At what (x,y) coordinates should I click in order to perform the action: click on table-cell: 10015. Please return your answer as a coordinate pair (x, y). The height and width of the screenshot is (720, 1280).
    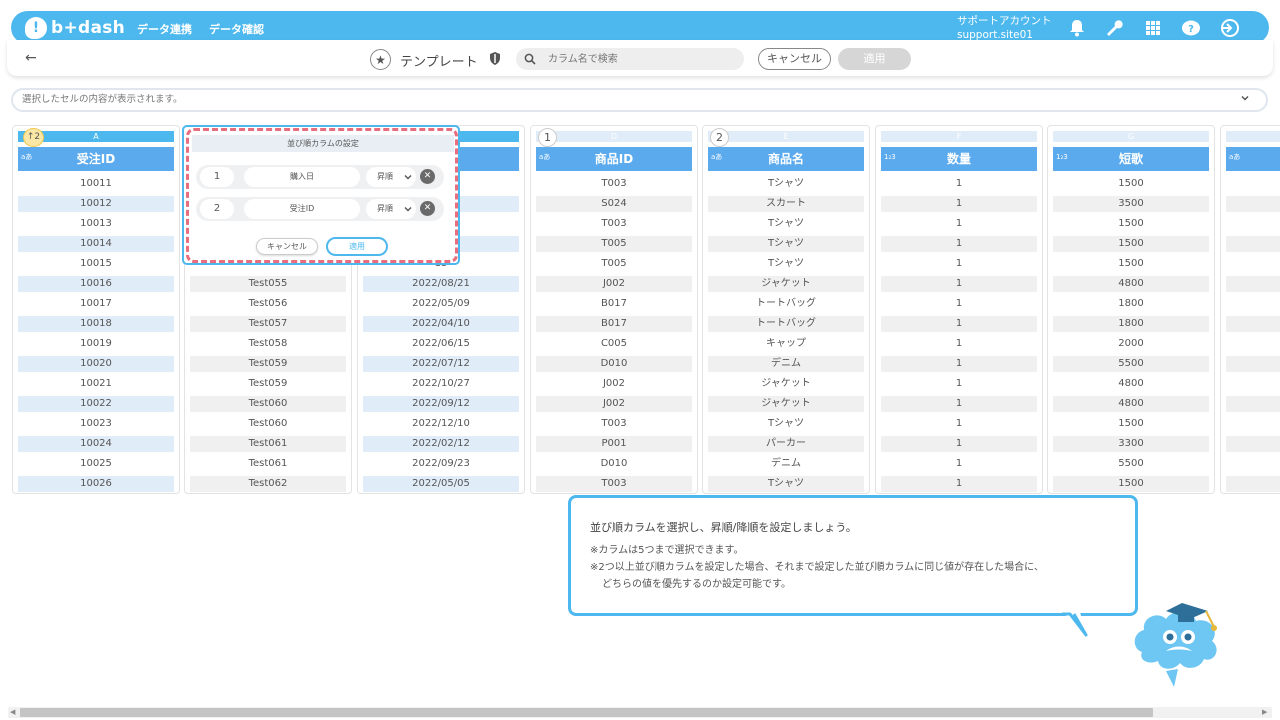
    Looking at the image, I should click on (96, 264).